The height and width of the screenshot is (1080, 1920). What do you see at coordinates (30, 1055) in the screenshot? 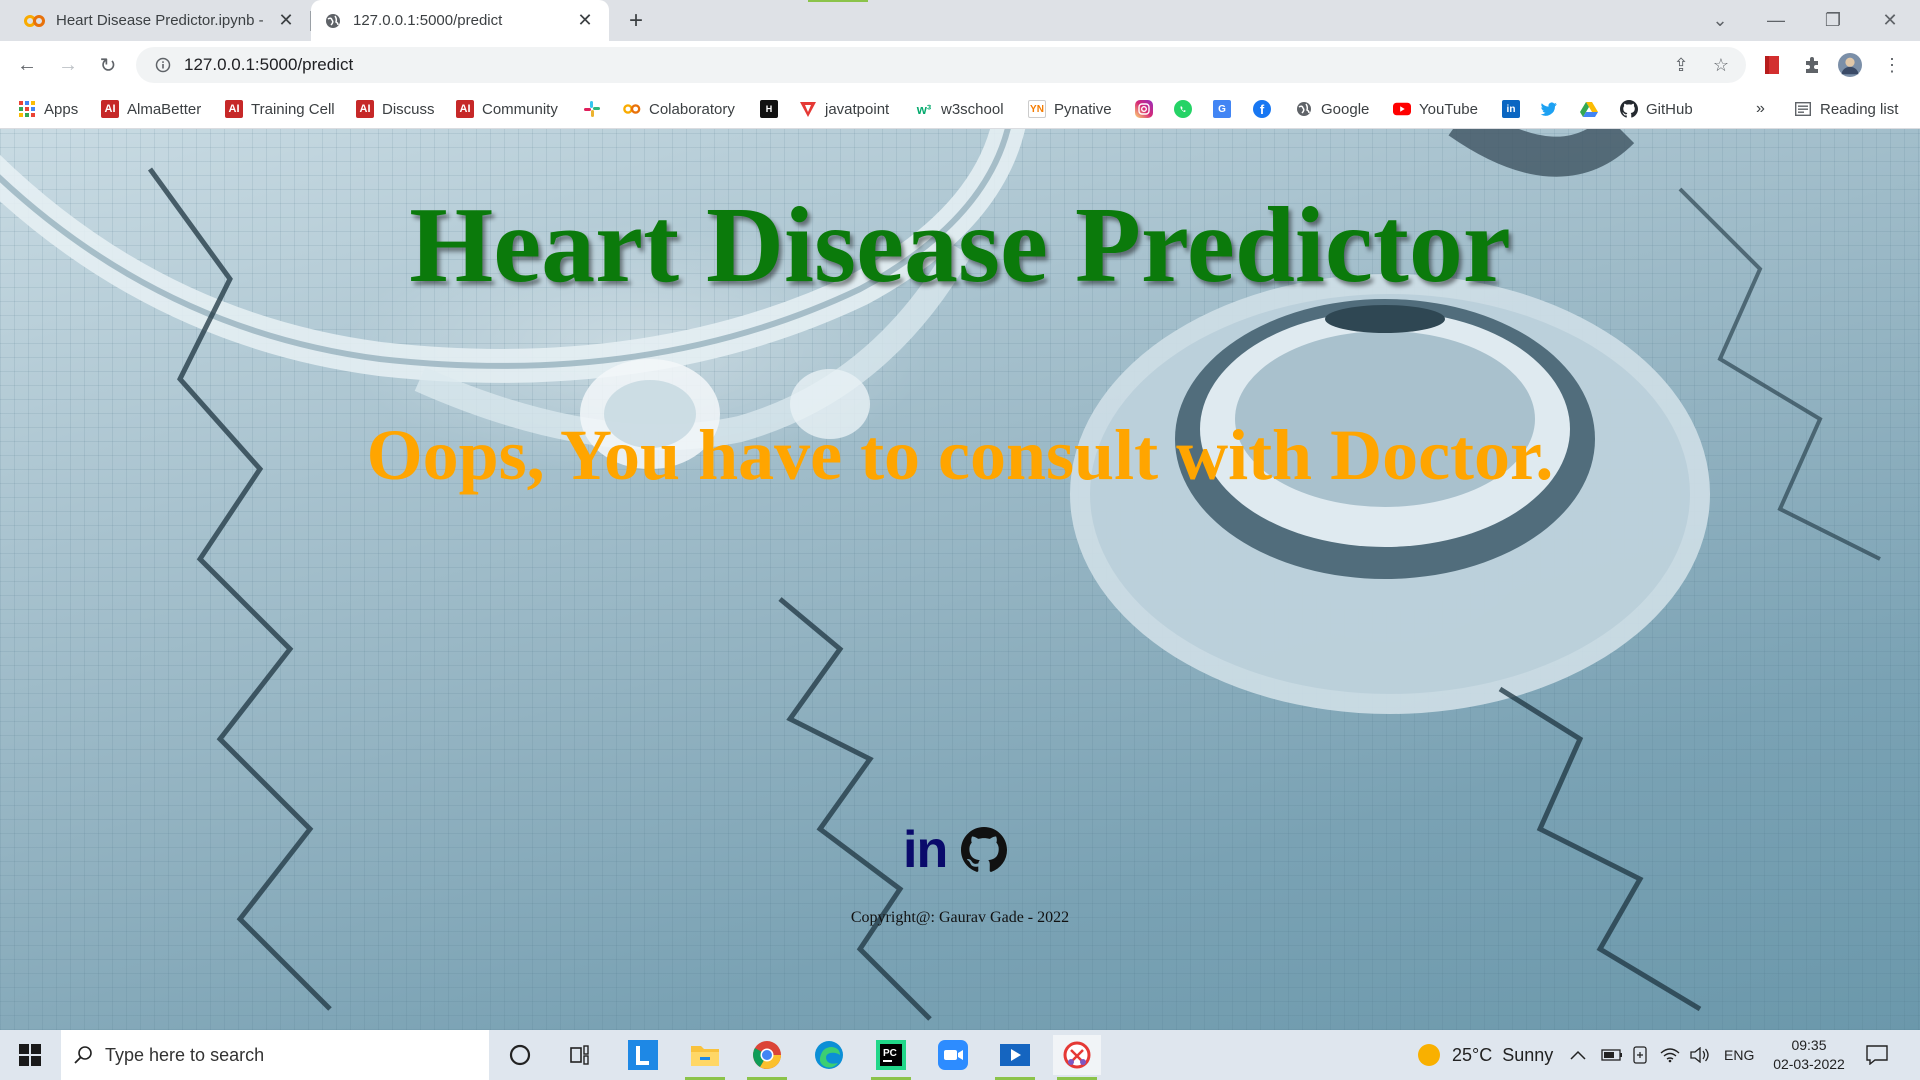
I see `windows-start-button` at bounding box center [30, 1055].